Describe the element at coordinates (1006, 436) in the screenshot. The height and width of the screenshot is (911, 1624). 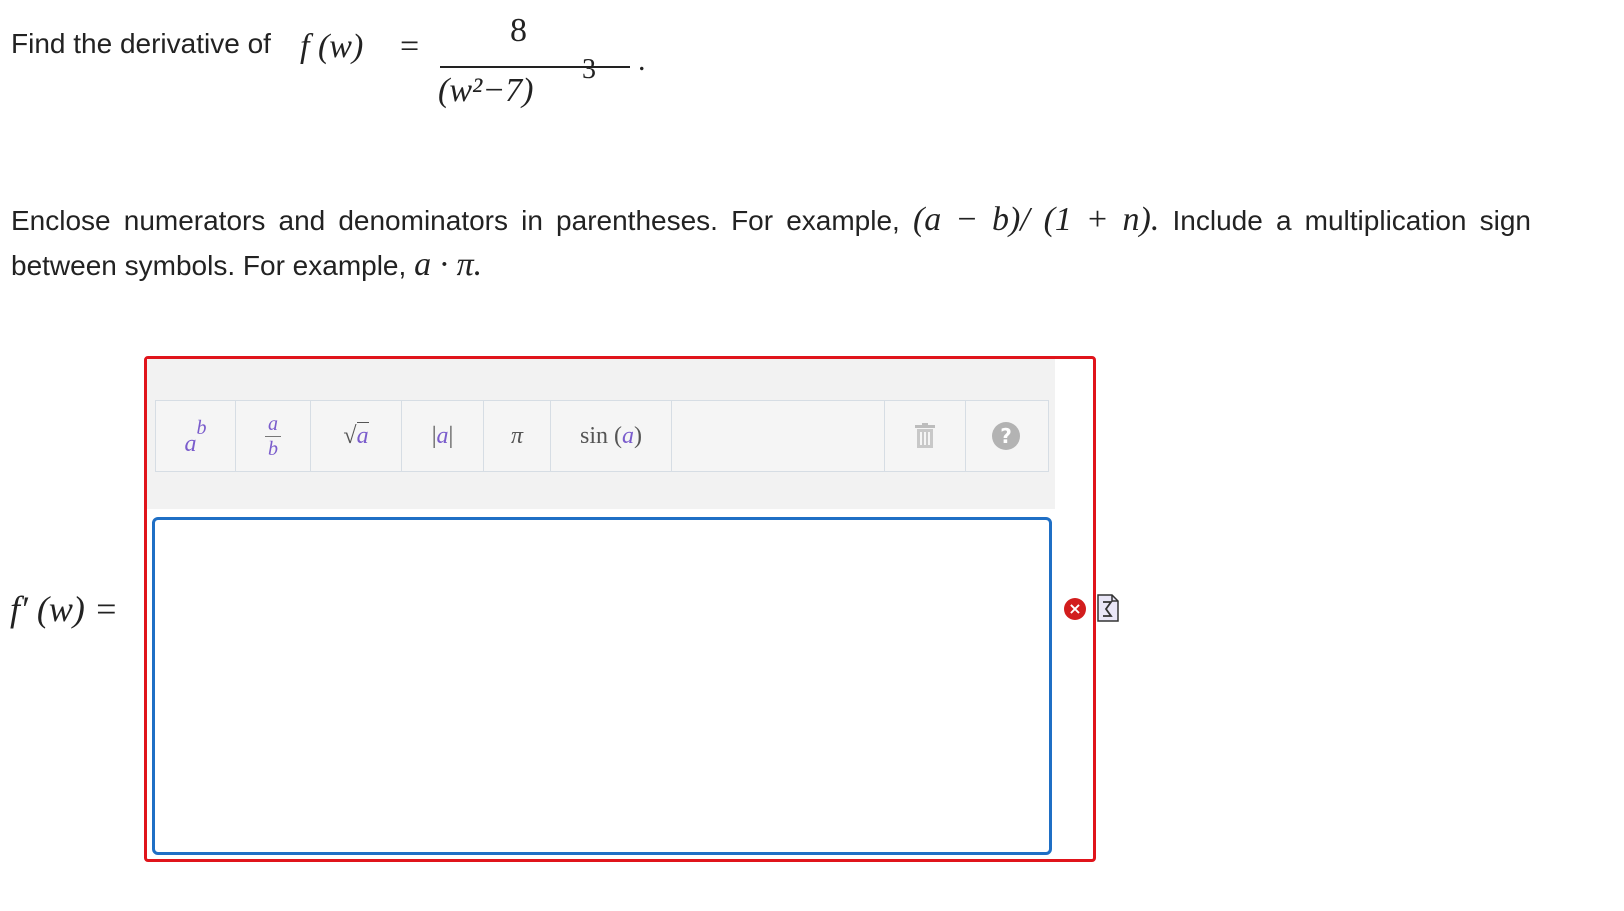
I see `help-icon: ?` at that location.